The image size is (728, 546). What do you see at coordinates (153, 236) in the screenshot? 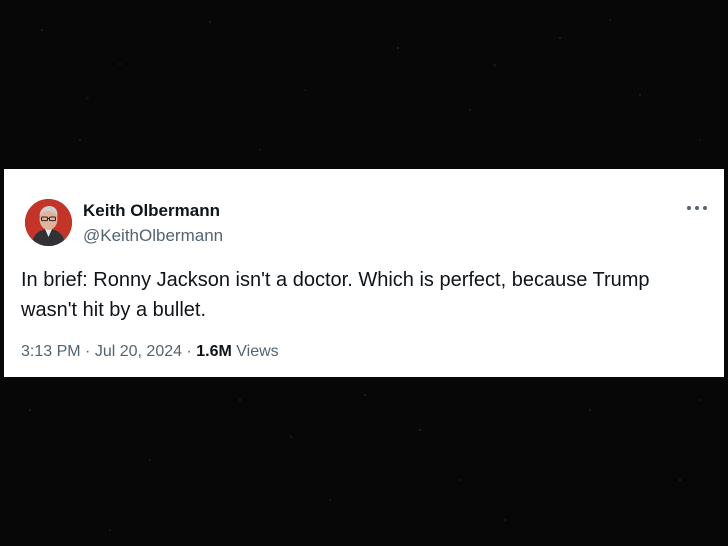
I see `author-handle: @KeithOlbermann` at bounding box center [153, 236].